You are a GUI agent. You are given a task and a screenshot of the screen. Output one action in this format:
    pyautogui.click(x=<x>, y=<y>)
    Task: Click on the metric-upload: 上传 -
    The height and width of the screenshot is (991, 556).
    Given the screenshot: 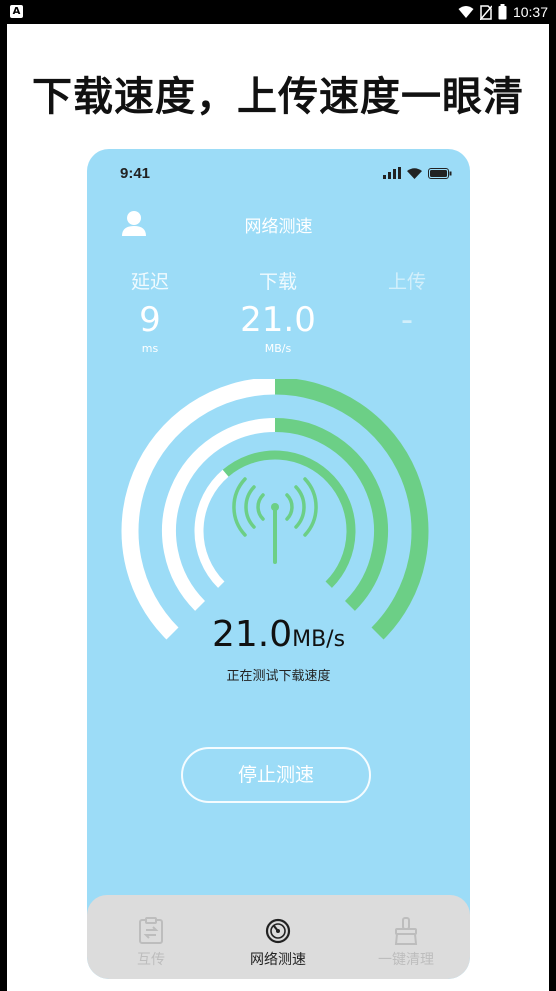 What is the action you would take?
    pyautogui.click(x=407, y=304)
    